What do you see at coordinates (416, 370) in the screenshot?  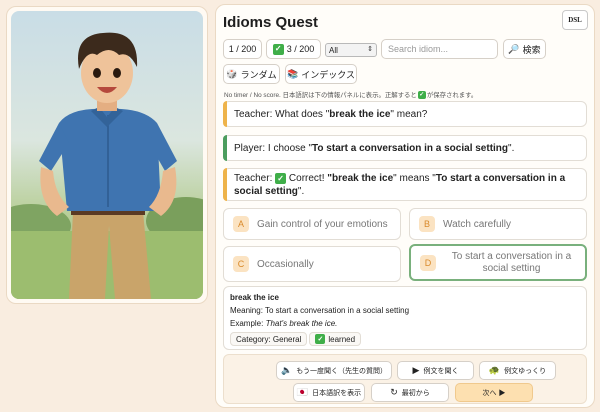 I see `play-icon: ▶` at bounding box center [416, 370].